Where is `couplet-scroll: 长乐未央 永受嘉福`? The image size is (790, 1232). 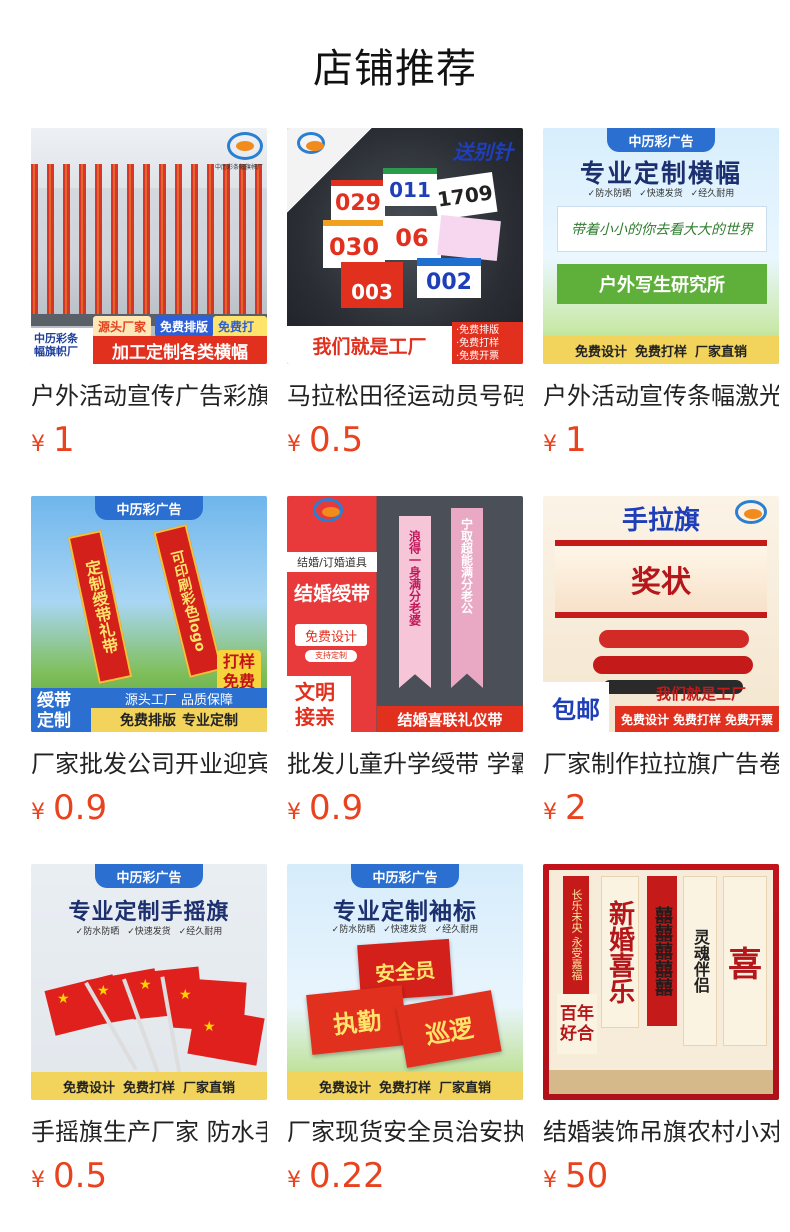 couplet-scroll: 长乐未央 永受嘉福 is located at coordinates (576, 935).